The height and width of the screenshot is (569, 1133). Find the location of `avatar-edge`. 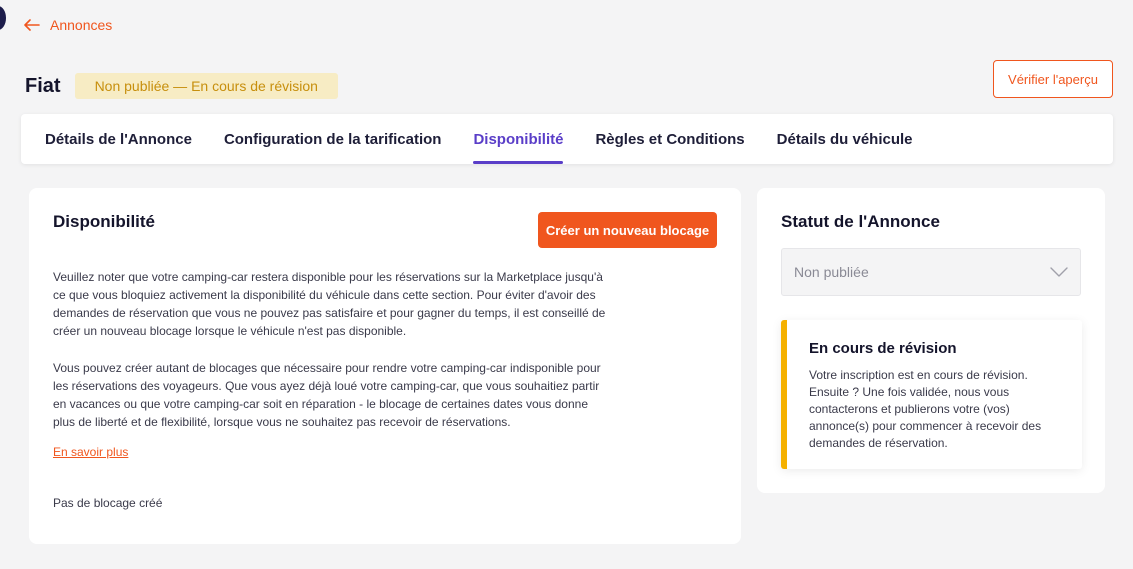

avatar-edge is located at coordinates (3, 18).